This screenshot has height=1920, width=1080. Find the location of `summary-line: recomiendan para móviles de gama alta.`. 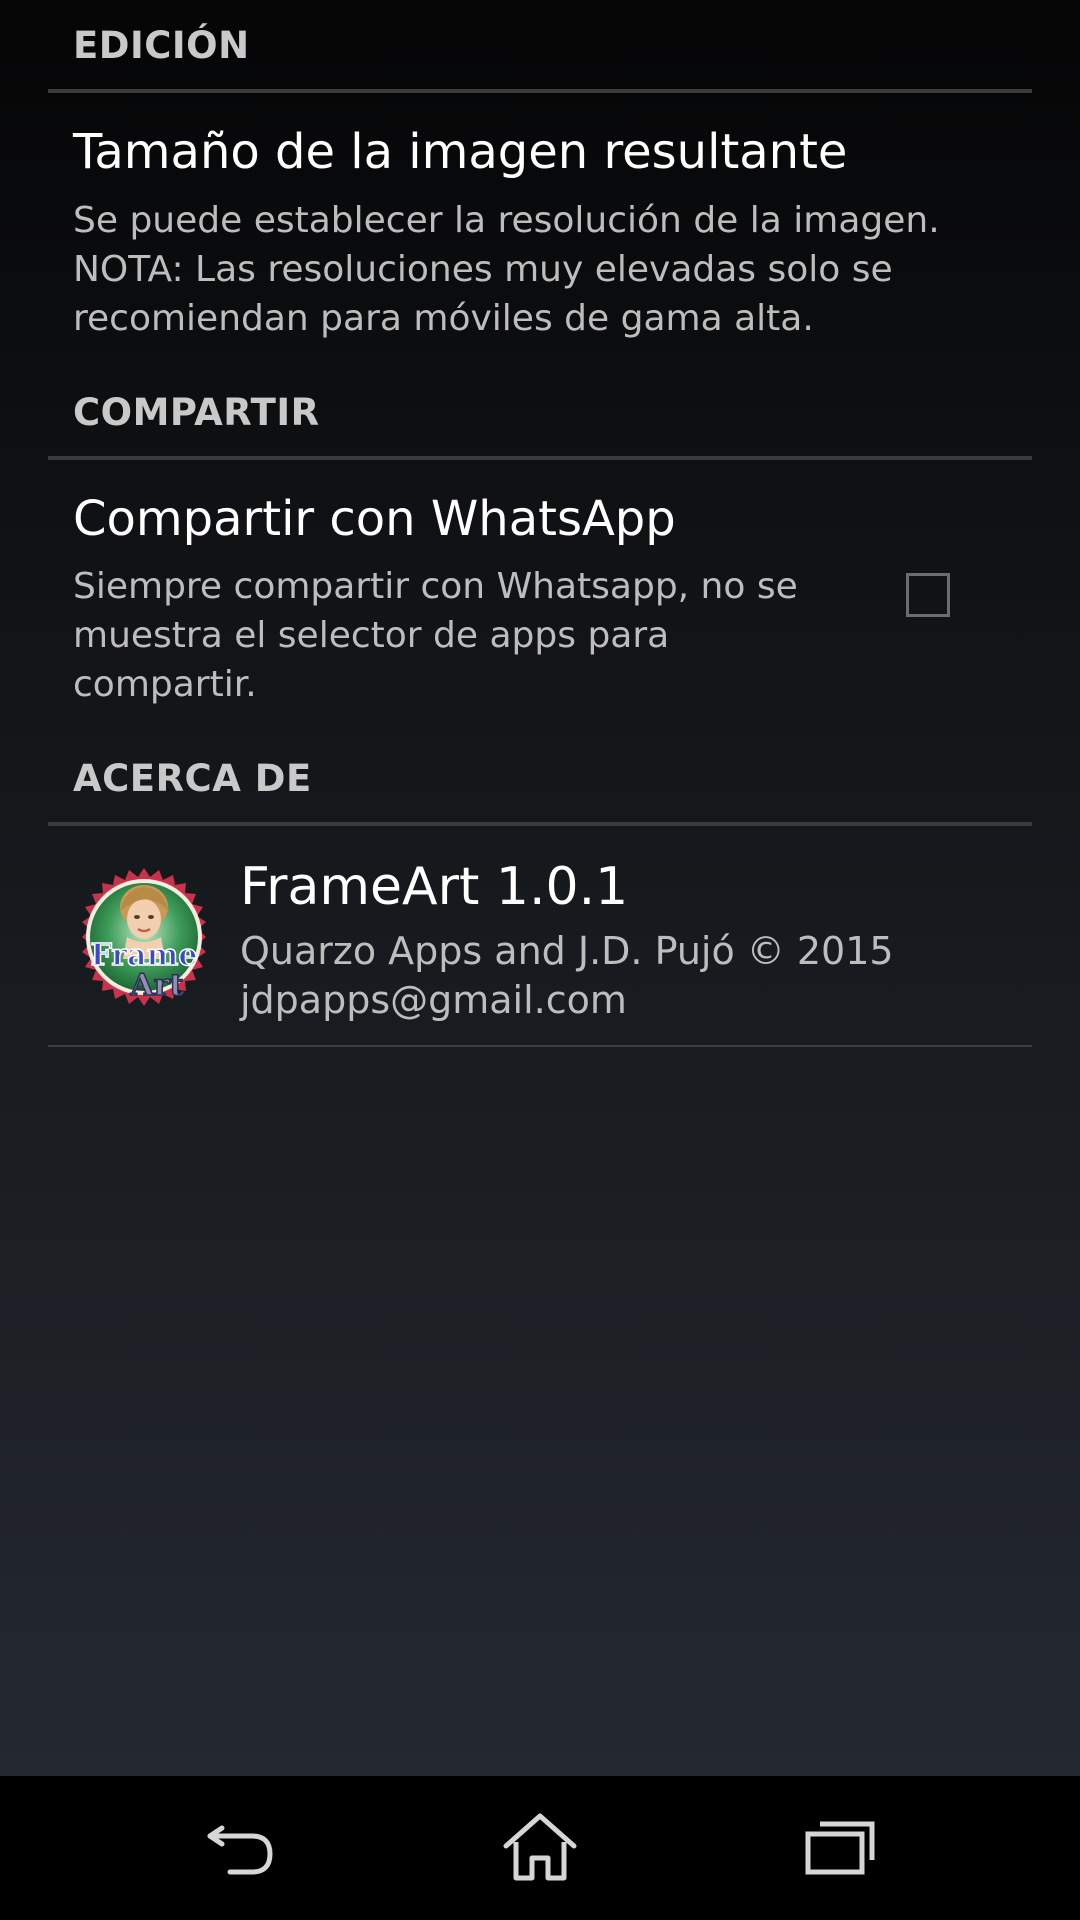

summary-line: recomiendan para móviles de gama alta. is located at coordinates (443, 318).